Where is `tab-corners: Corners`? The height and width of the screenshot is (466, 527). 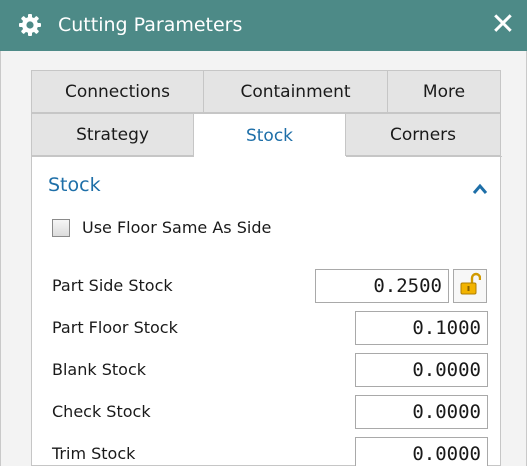
tab-corners: Corners is located at coordinates (423, 134).